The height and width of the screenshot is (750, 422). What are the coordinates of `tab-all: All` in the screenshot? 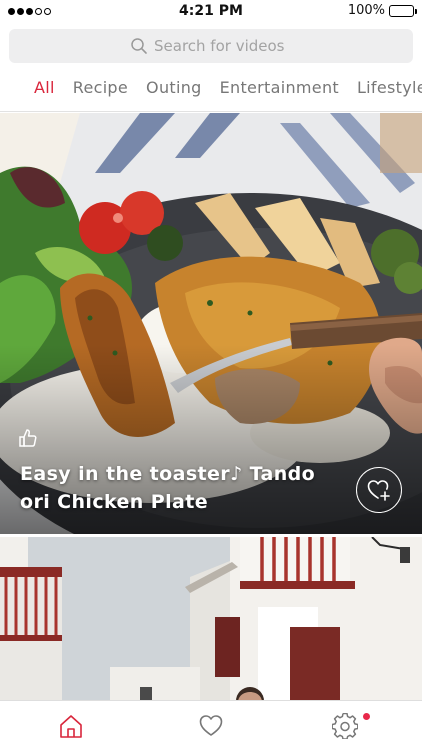 It's located at (44, 90).